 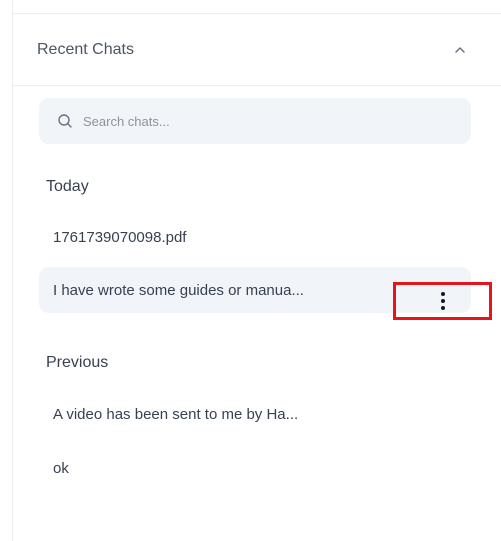 What do you see at coordinates (61, 468) in the screenshot?
I see `chat-item-title: ok` at bounding box center [61, 468].